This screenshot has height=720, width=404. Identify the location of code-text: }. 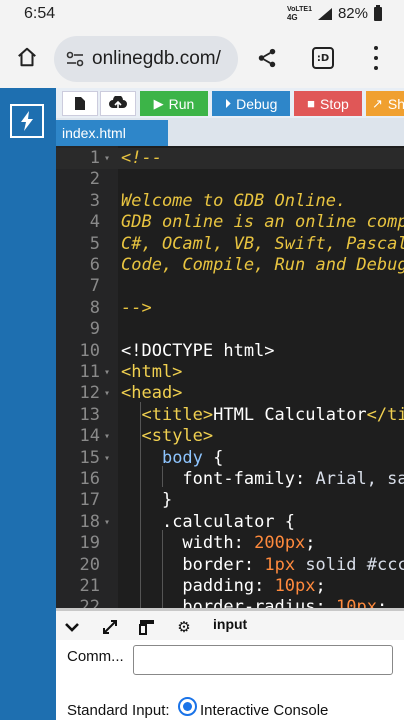
(167, 500).